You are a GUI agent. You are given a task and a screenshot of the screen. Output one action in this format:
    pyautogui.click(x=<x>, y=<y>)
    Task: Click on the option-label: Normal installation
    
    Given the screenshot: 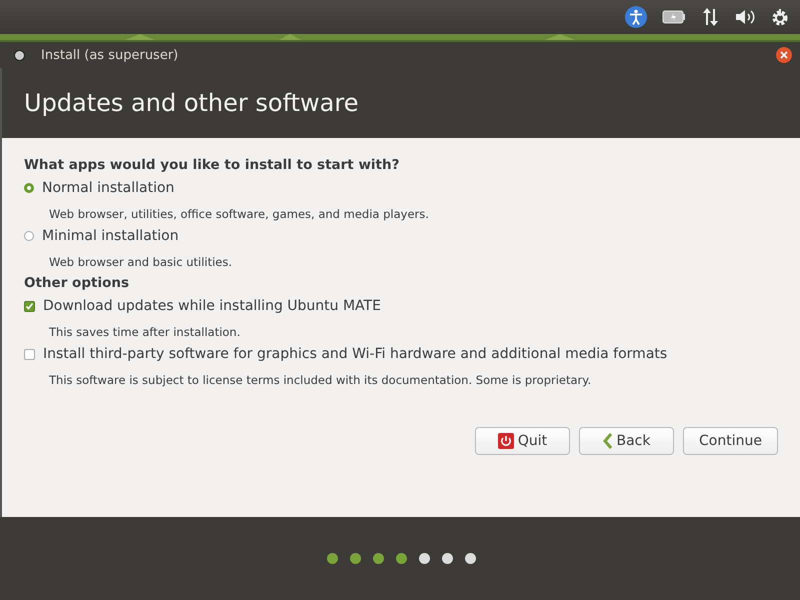 What is the action you would take?
    pyautogui.click(x=108, y=188)
    